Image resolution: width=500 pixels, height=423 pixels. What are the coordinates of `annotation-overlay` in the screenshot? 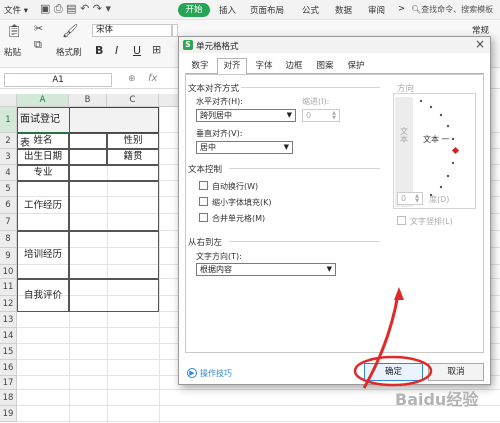 It's located at (393, 338).